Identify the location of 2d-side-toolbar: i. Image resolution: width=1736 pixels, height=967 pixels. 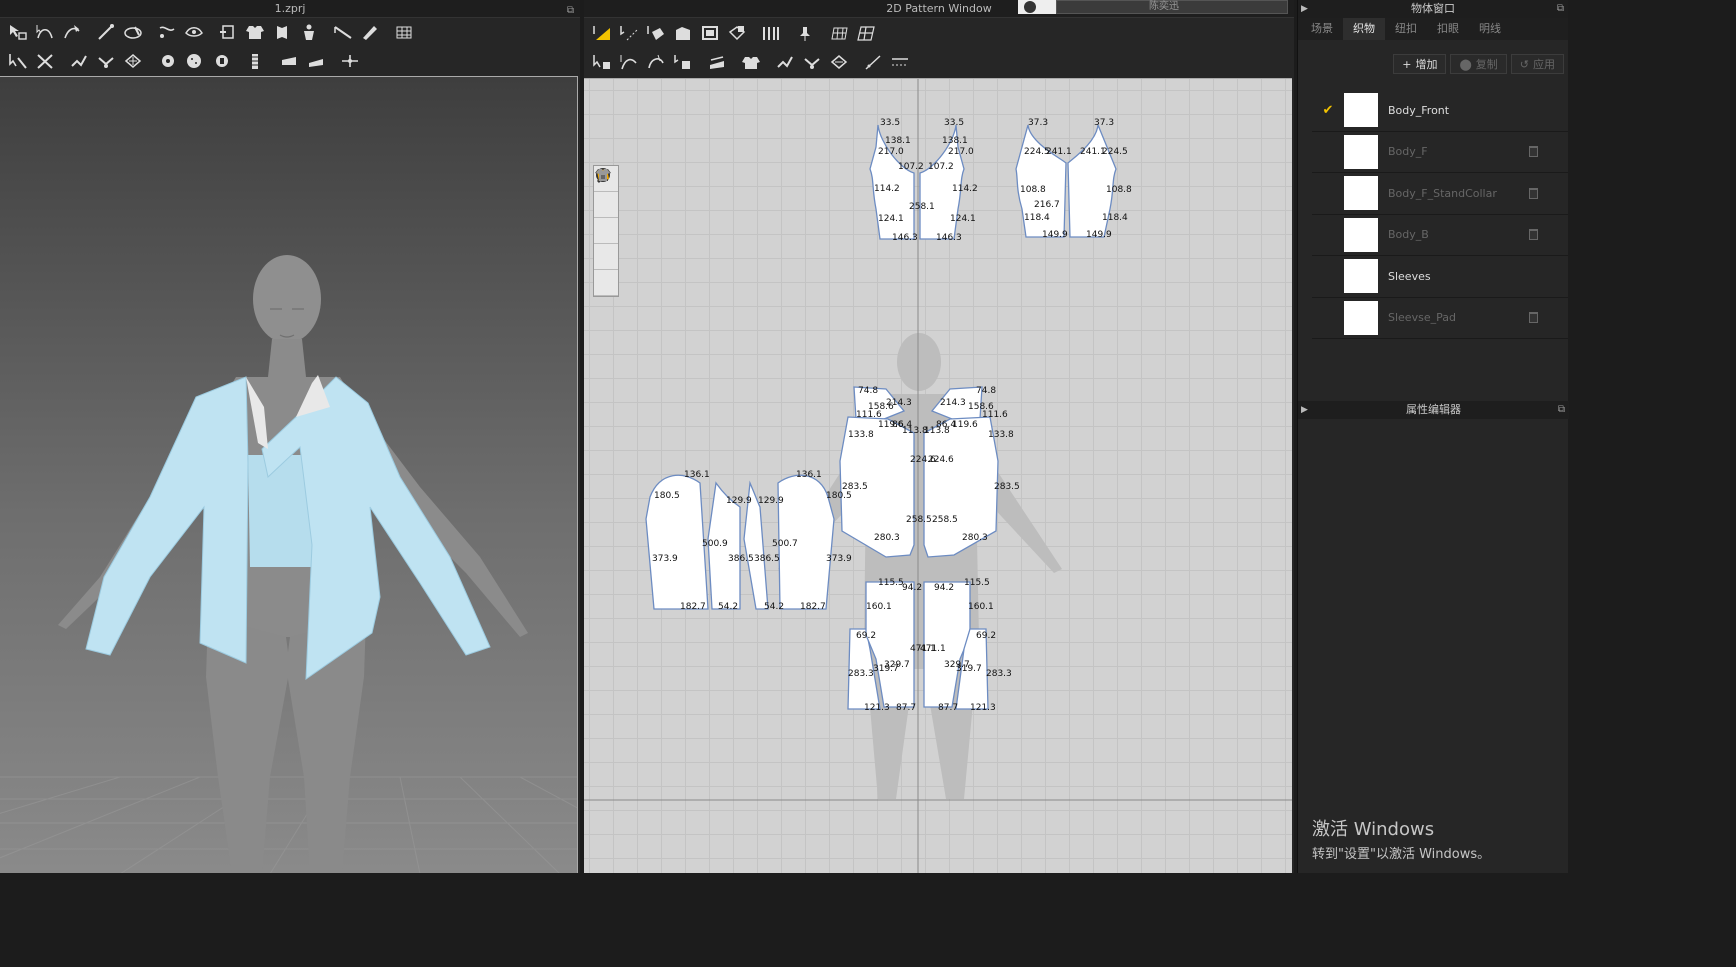
(606, 231).